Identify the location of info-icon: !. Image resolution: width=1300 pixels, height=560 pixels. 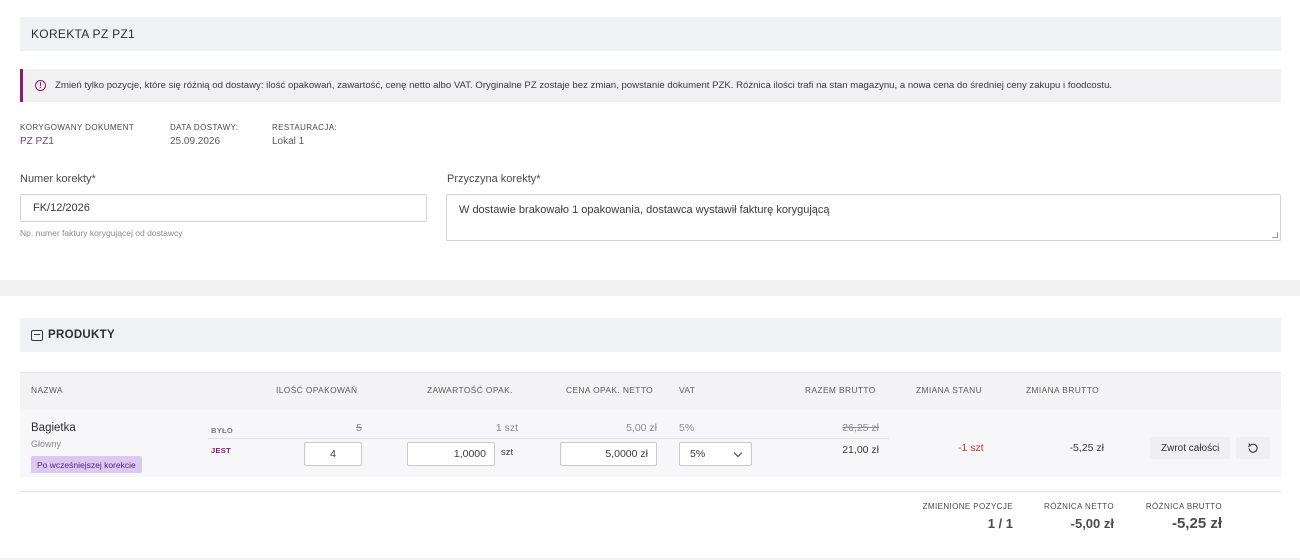
(40, 85).